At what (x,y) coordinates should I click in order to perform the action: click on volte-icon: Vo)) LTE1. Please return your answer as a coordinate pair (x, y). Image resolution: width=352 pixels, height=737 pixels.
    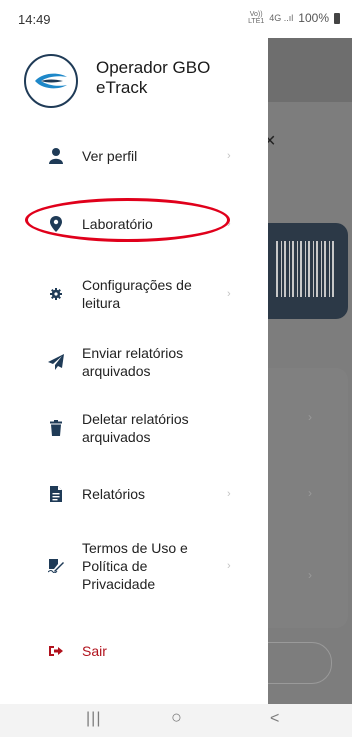
    Looking at the image, I should click on (256, 18).